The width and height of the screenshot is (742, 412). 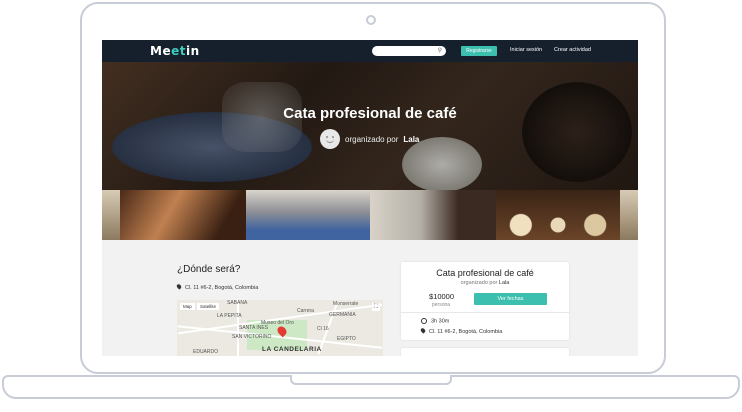 What do you see at coordinates (510, 299) in the screenshot?
I see `see-dates-button: Ver fechas` at bounding box center [510, 299].